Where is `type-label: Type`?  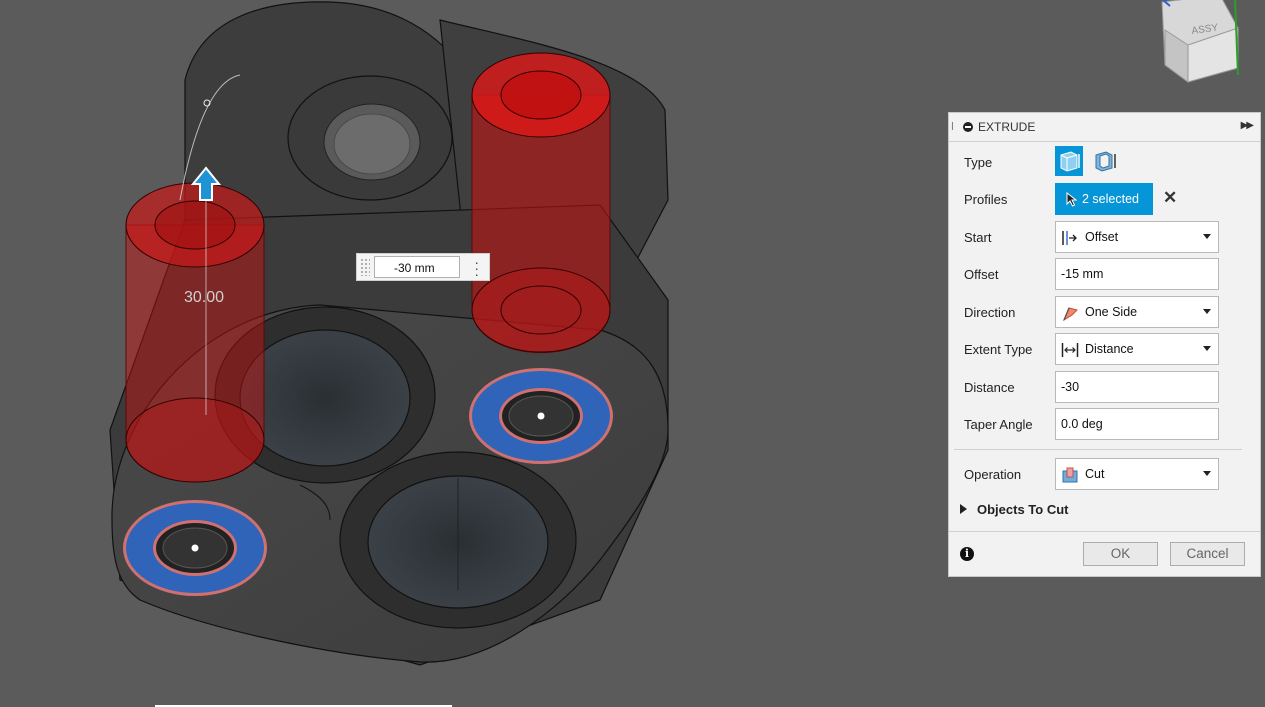 type-label: Type is located at coordinates (978, 162).